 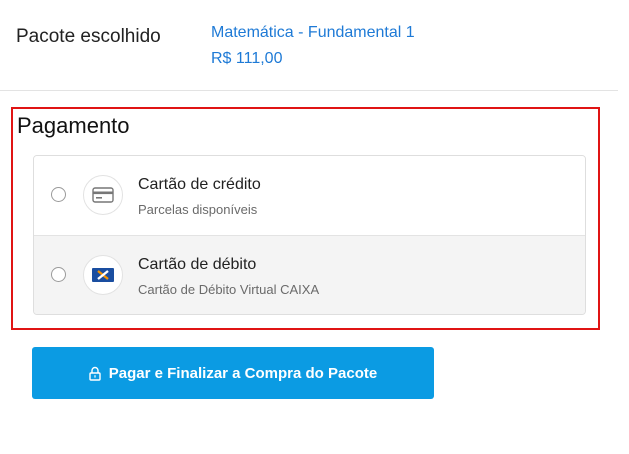 What do you see at coordinates (58, 194) in the screenshot?
I see `credit-card-radio` at bounding box center [58, 194].